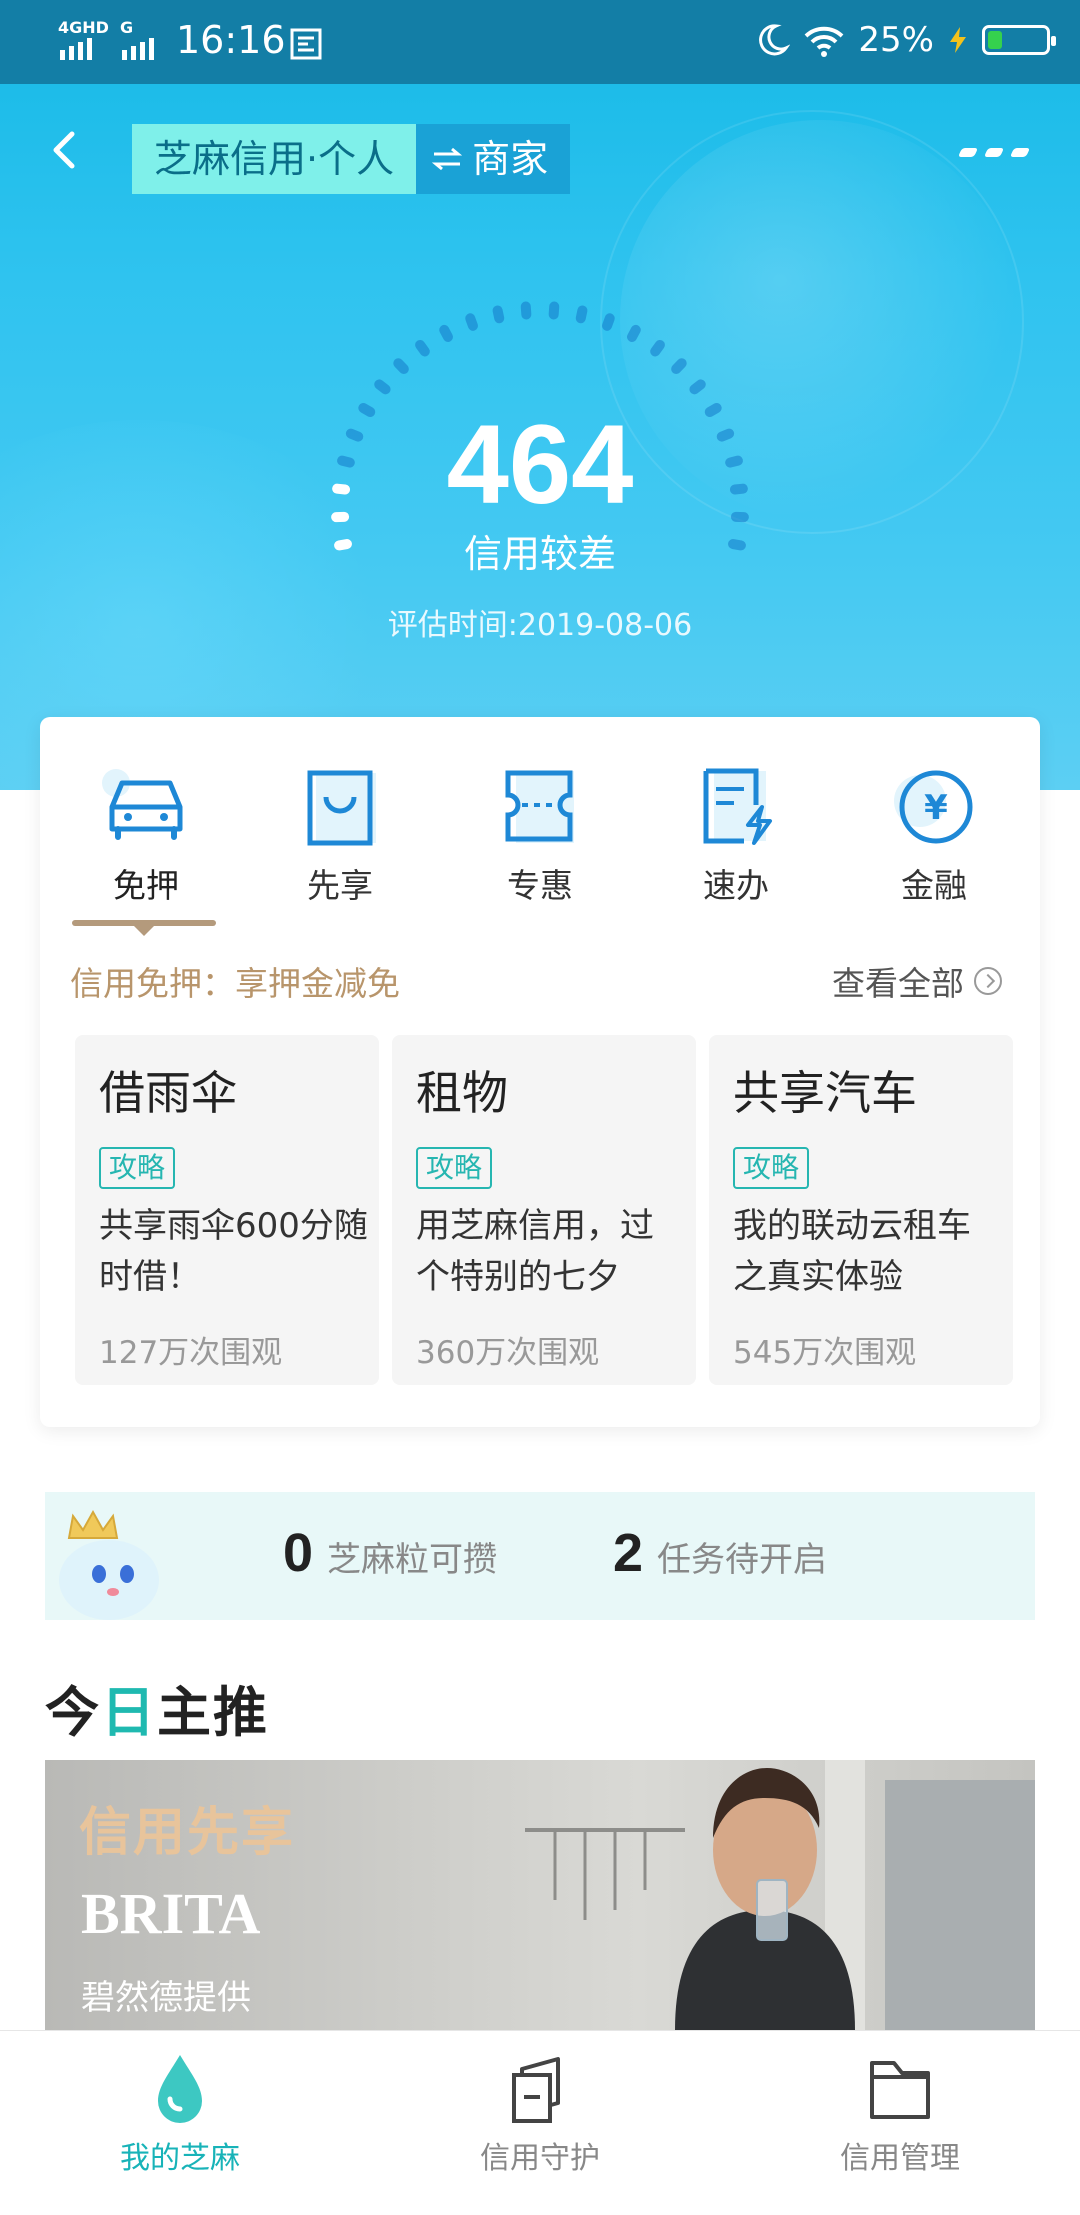 The image size is (1080, 2215). Describe the element at coordinates (129, 1712) in the screenshot. I see `section-title-part-check: 日` at that location.